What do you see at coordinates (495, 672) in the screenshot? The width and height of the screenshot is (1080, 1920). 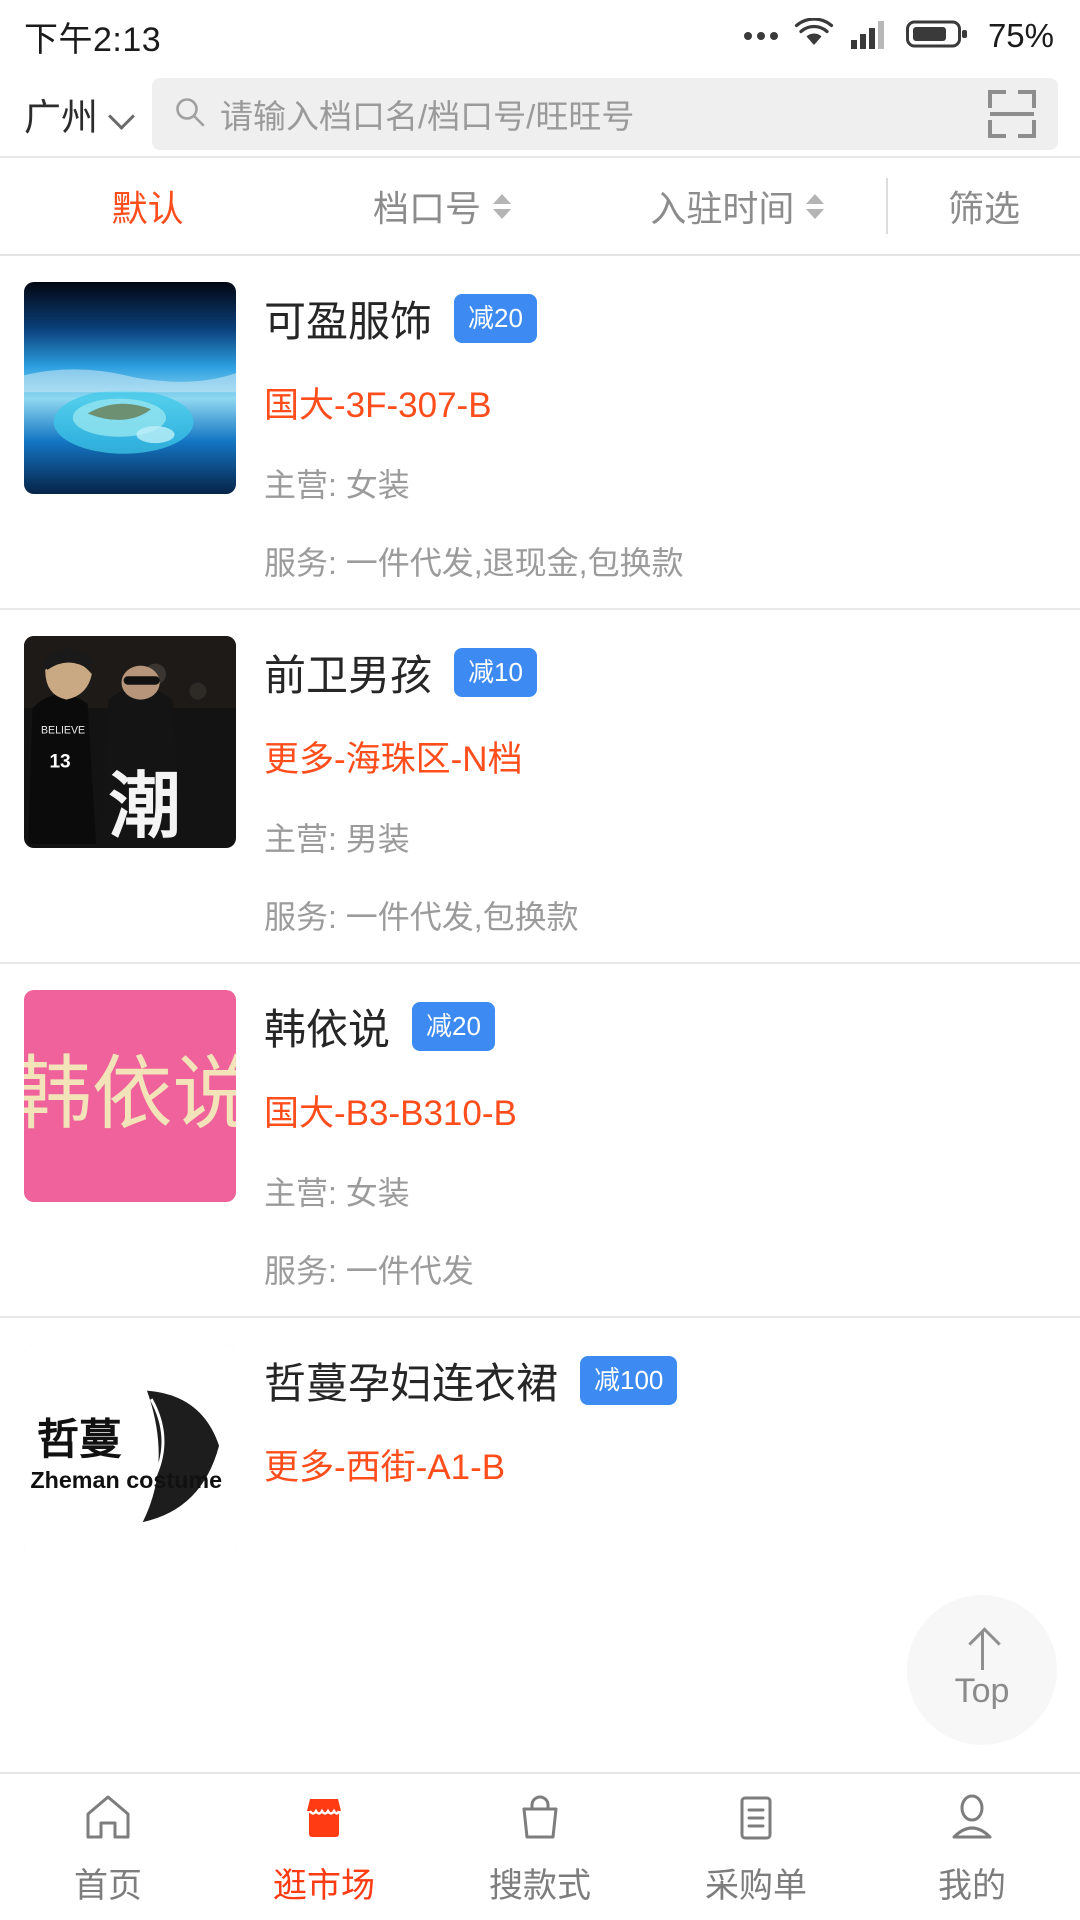 I see `discount-badge: 减10` at bounding box center [495, 672].